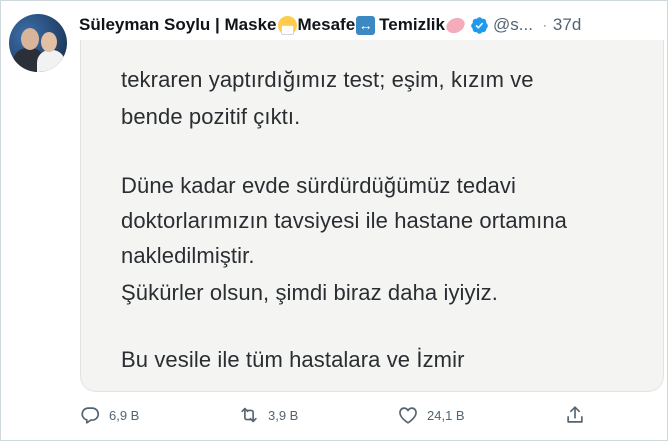  I want to click on mask-emoji-icon, so click(287, 25).